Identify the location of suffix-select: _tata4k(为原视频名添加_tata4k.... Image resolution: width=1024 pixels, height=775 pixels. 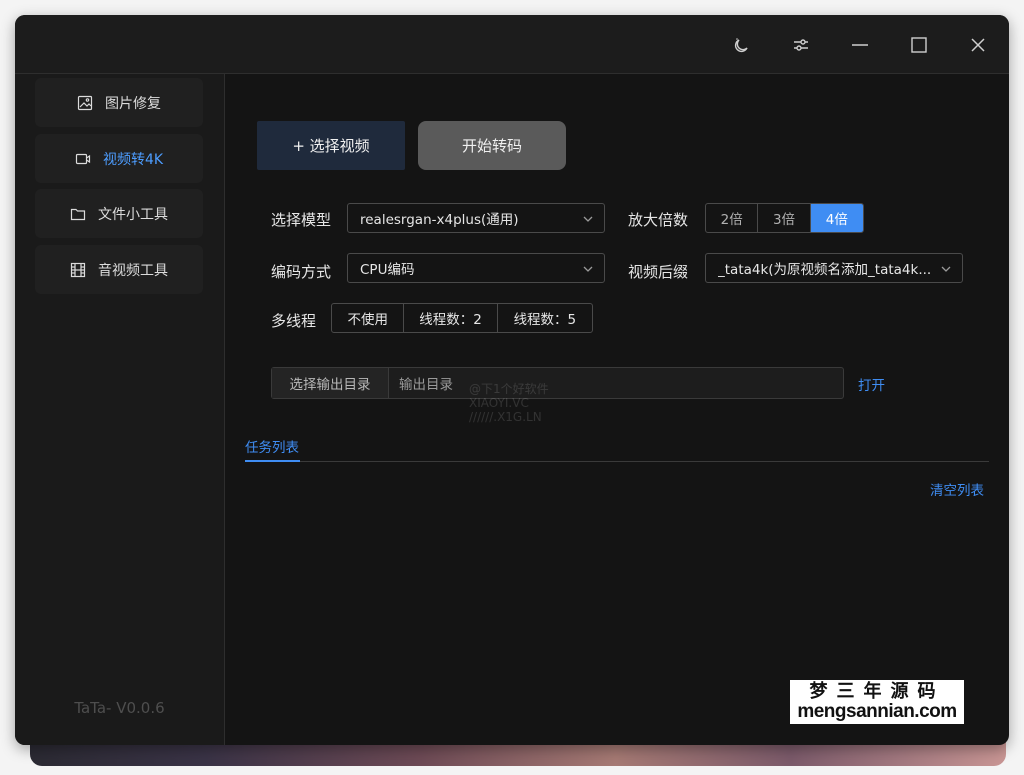
(834, 268).